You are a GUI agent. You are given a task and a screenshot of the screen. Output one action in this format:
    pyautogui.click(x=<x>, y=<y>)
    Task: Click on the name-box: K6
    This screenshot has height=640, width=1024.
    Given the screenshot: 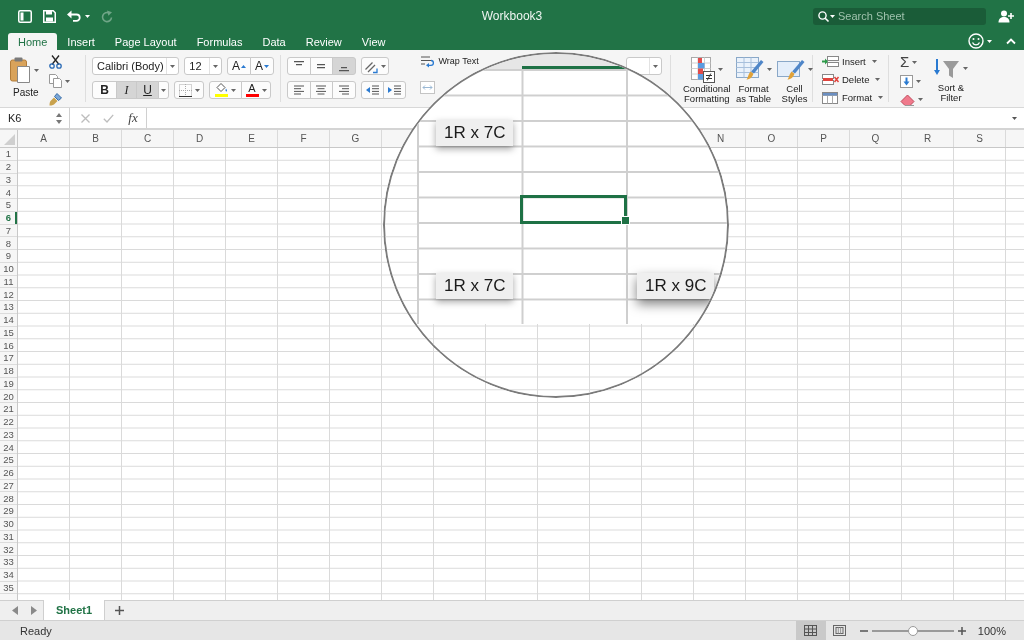 What is the action you would take?
    pyautogui.click(x=35, y=118)
    